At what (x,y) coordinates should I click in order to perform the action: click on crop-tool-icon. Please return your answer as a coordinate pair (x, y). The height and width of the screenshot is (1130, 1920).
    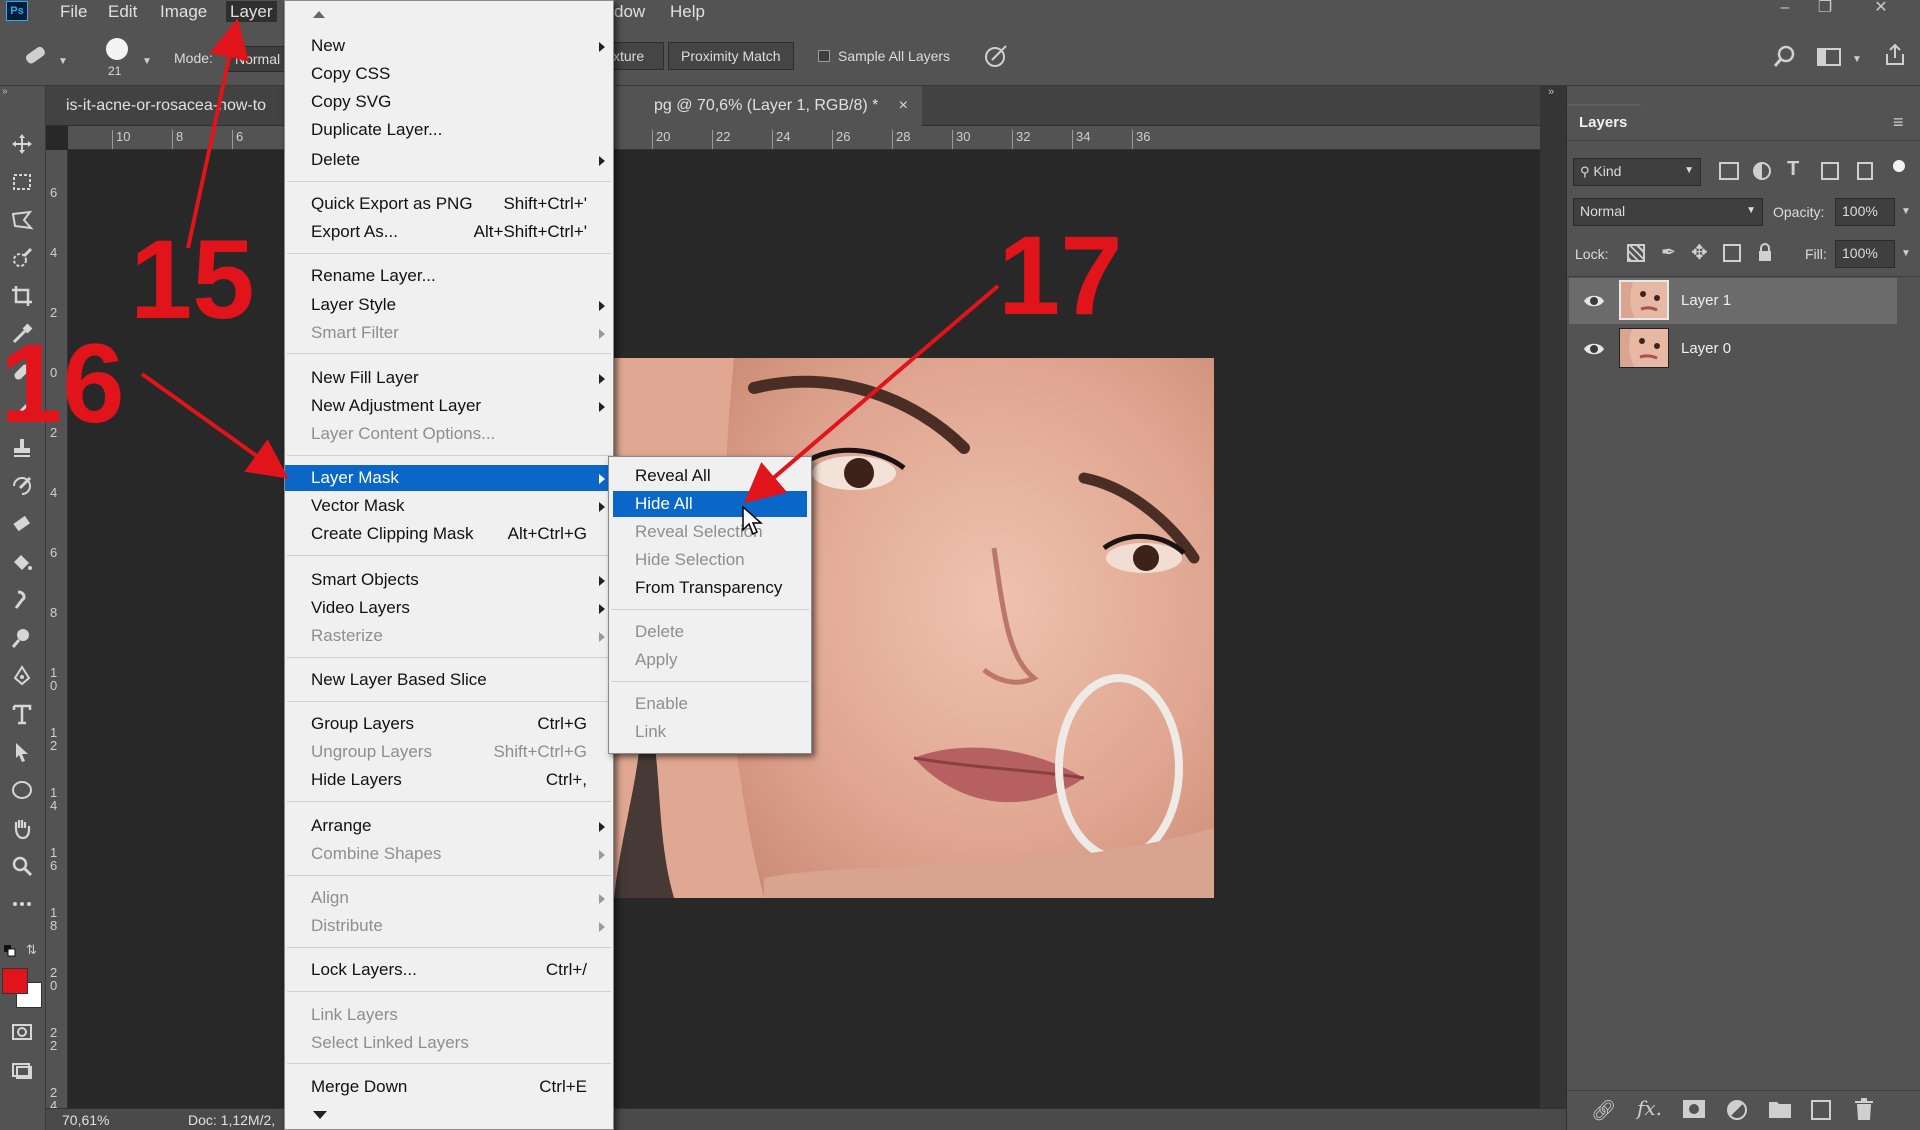
    Looking at the image, I should click on (22, 296).